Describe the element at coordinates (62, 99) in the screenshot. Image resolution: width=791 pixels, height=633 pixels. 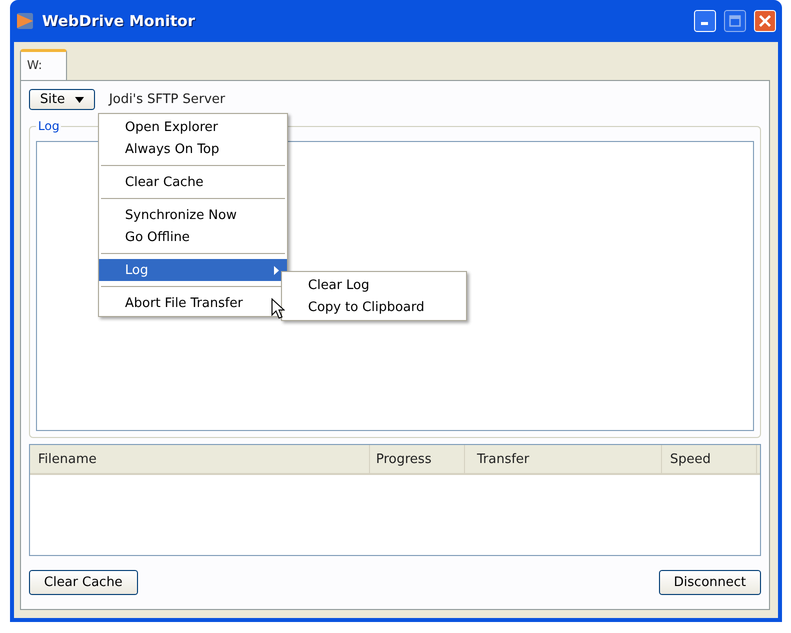
I see `site-dropdown-button: Site` at that location.